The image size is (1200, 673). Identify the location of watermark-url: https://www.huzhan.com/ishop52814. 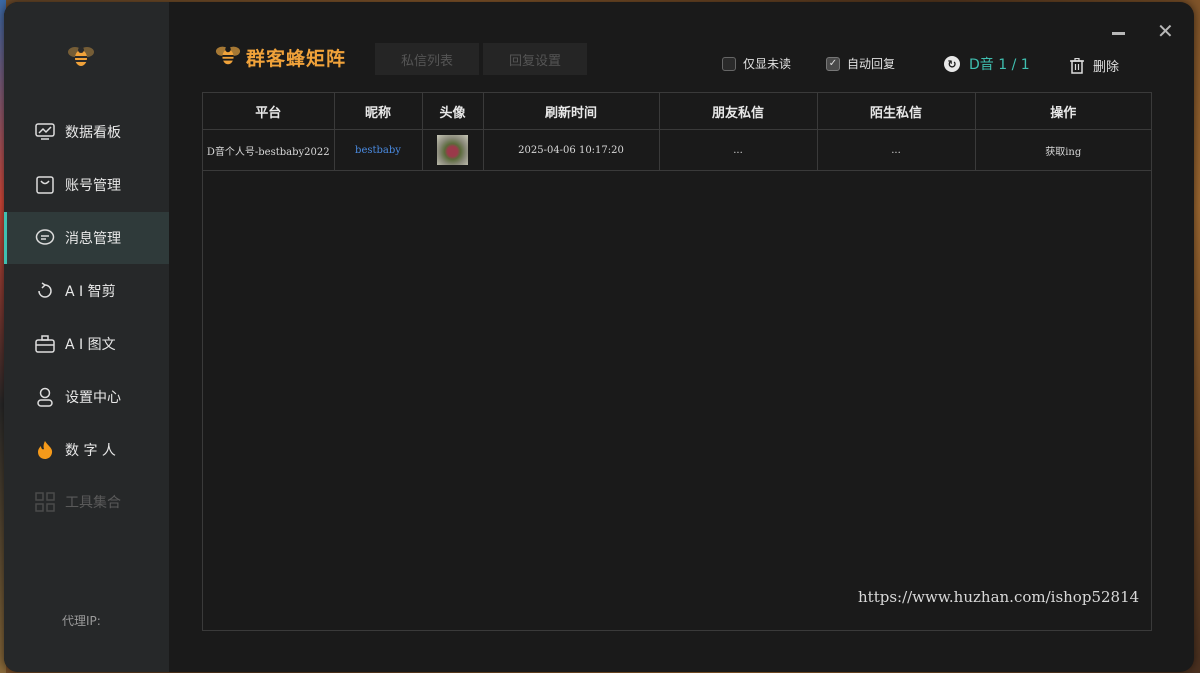
(999, 597).